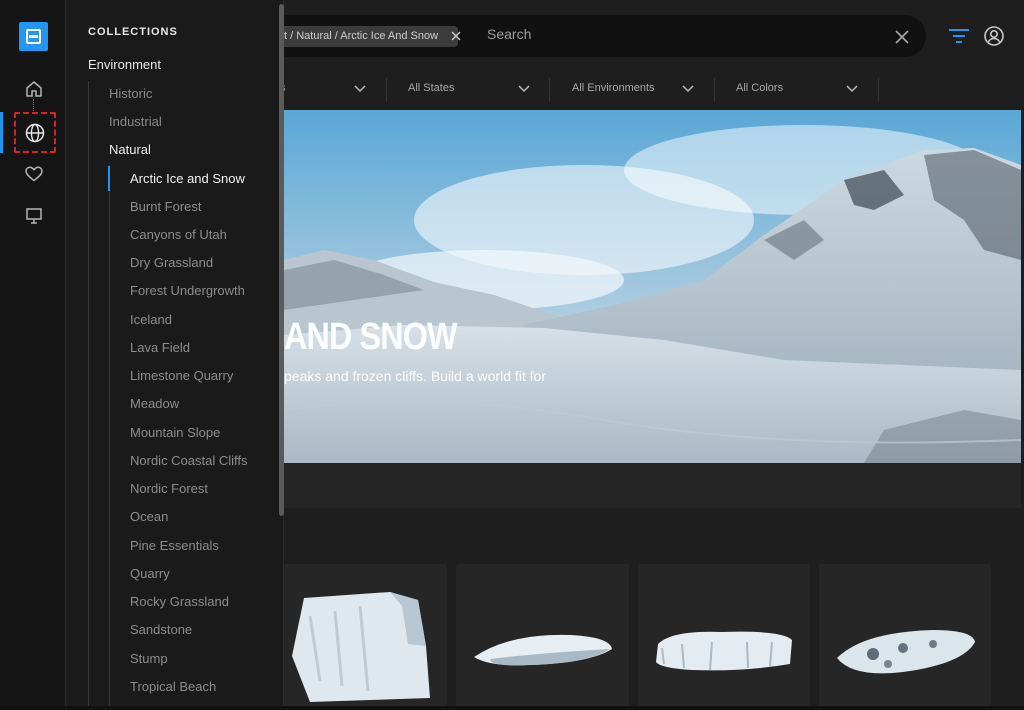 This screenshot has width=1024, height=710. I want to click on user-account-icon, so click(994, 36).